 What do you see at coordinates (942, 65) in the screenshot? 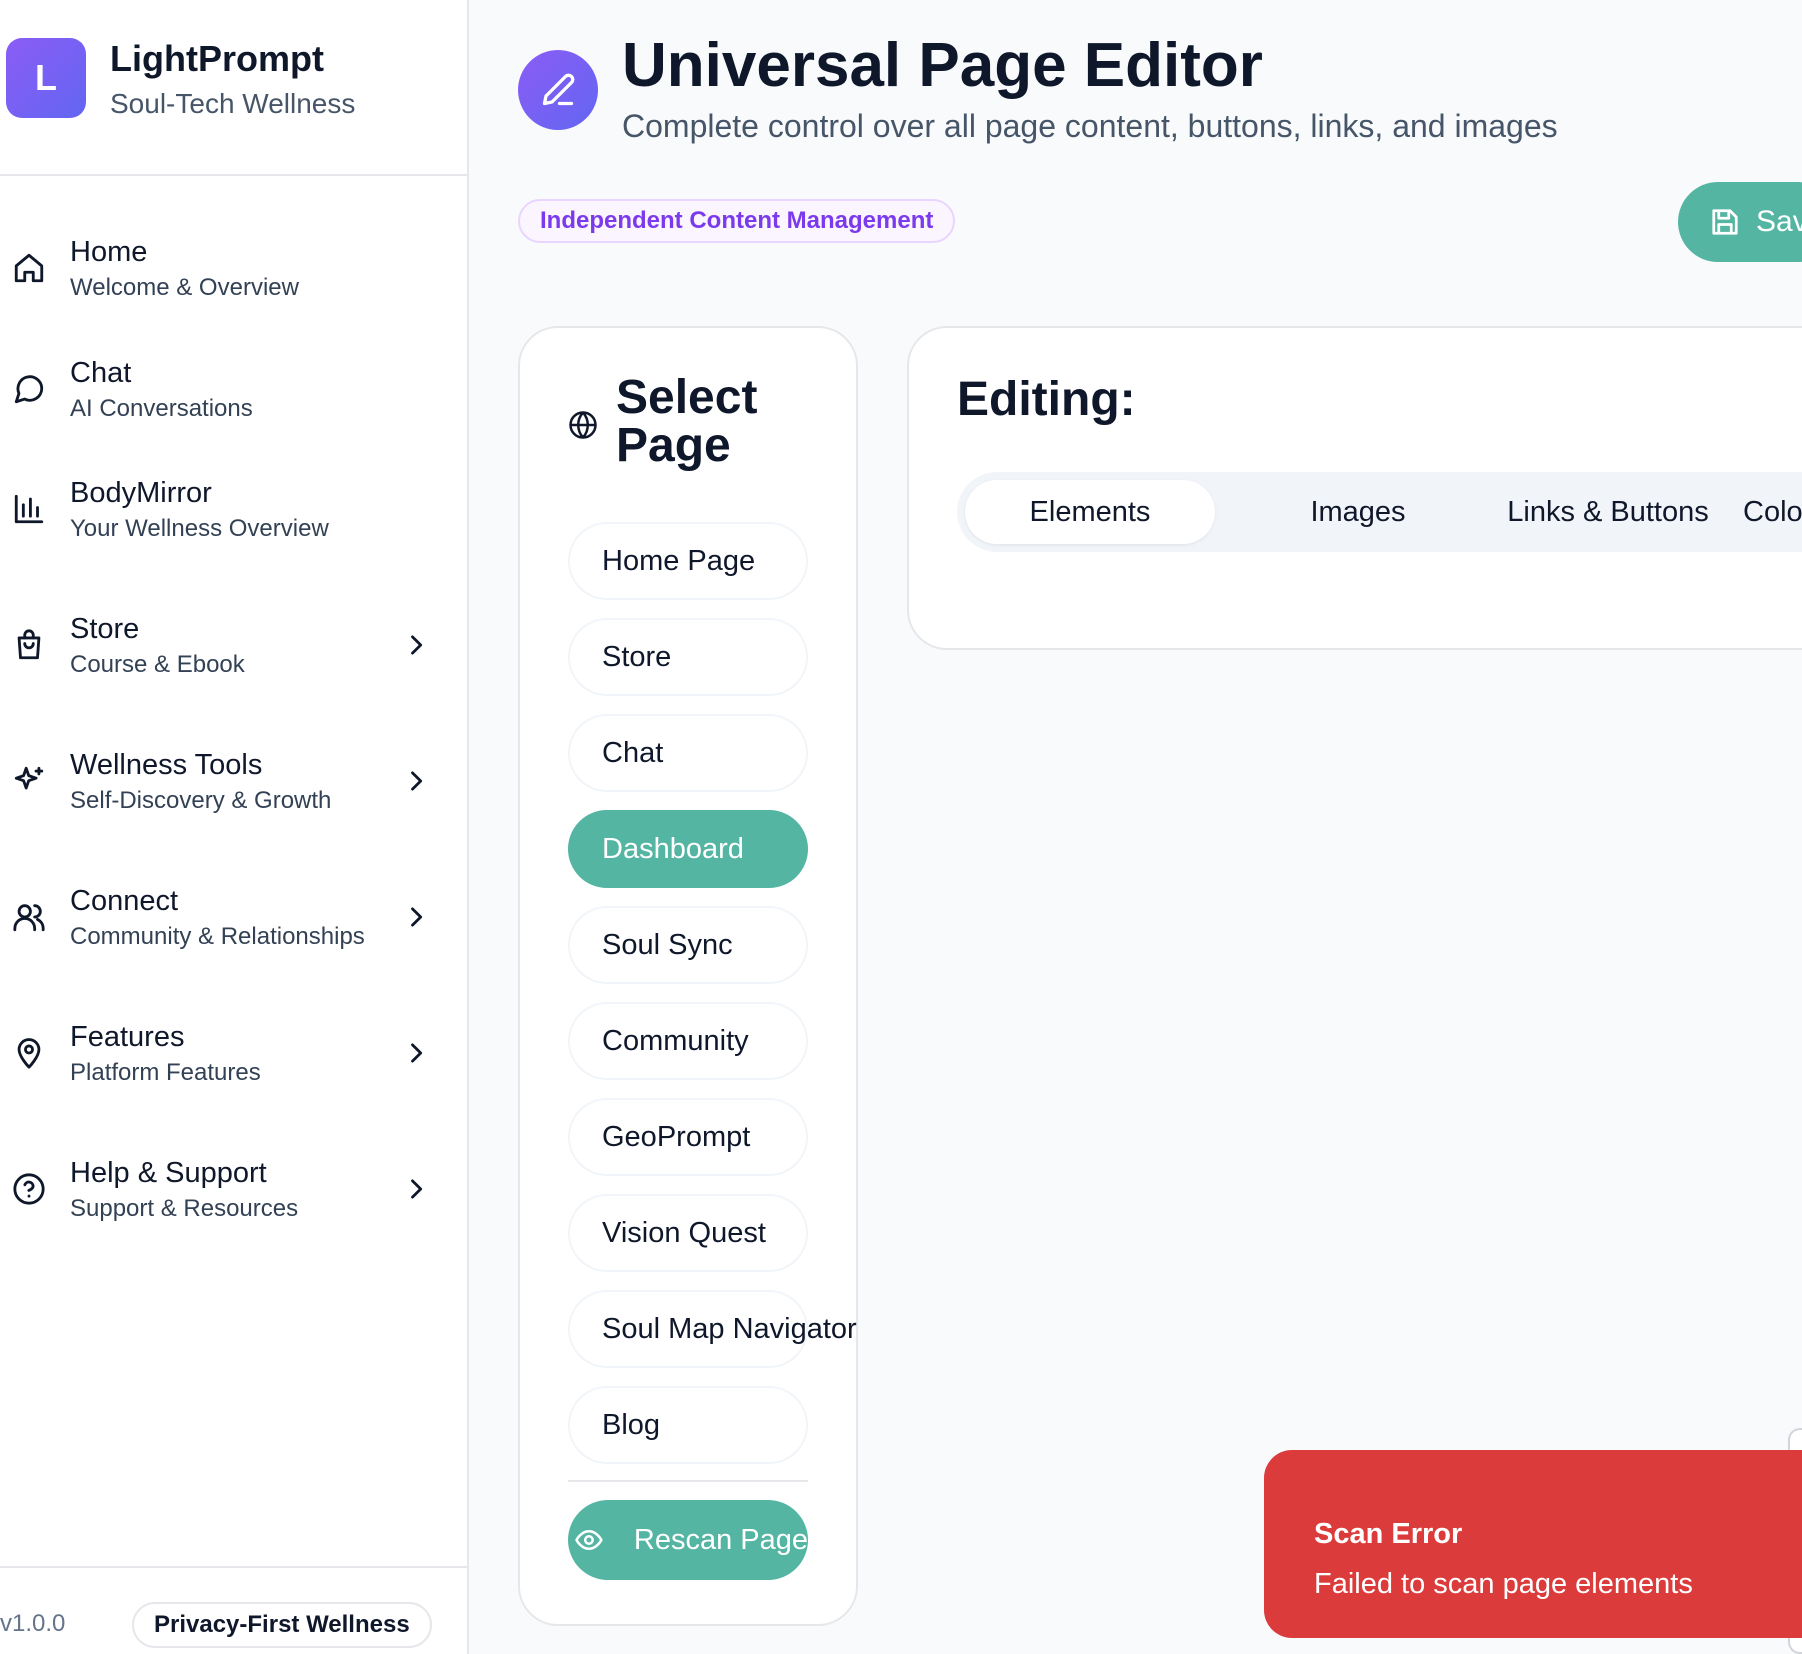
I see `page-title: Universal Page Editor` at bounding box center [942, 65].